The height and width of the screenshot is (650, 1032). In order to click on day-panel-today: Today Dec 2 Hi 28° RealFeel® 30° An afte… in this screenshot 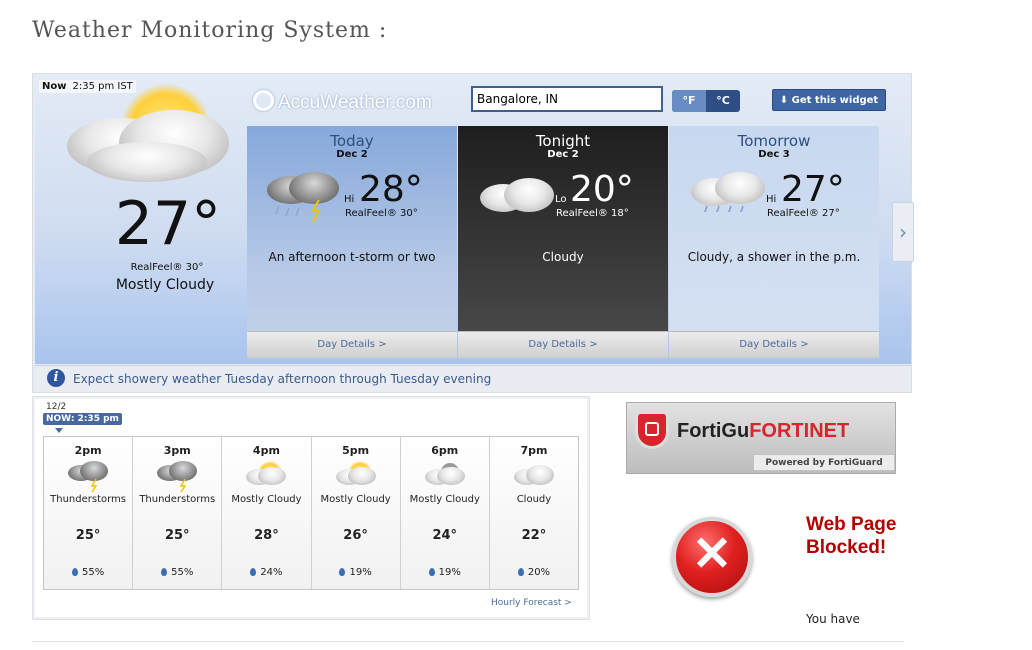, I will do `click(352, 242)`.